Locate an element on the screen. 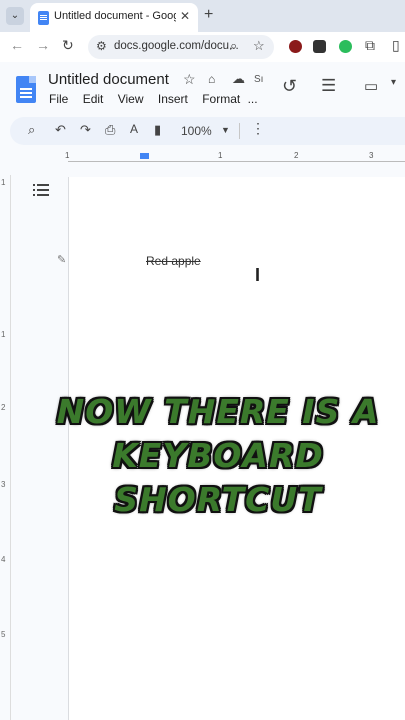  toolbar-divider is located at coordinates (239, 131).